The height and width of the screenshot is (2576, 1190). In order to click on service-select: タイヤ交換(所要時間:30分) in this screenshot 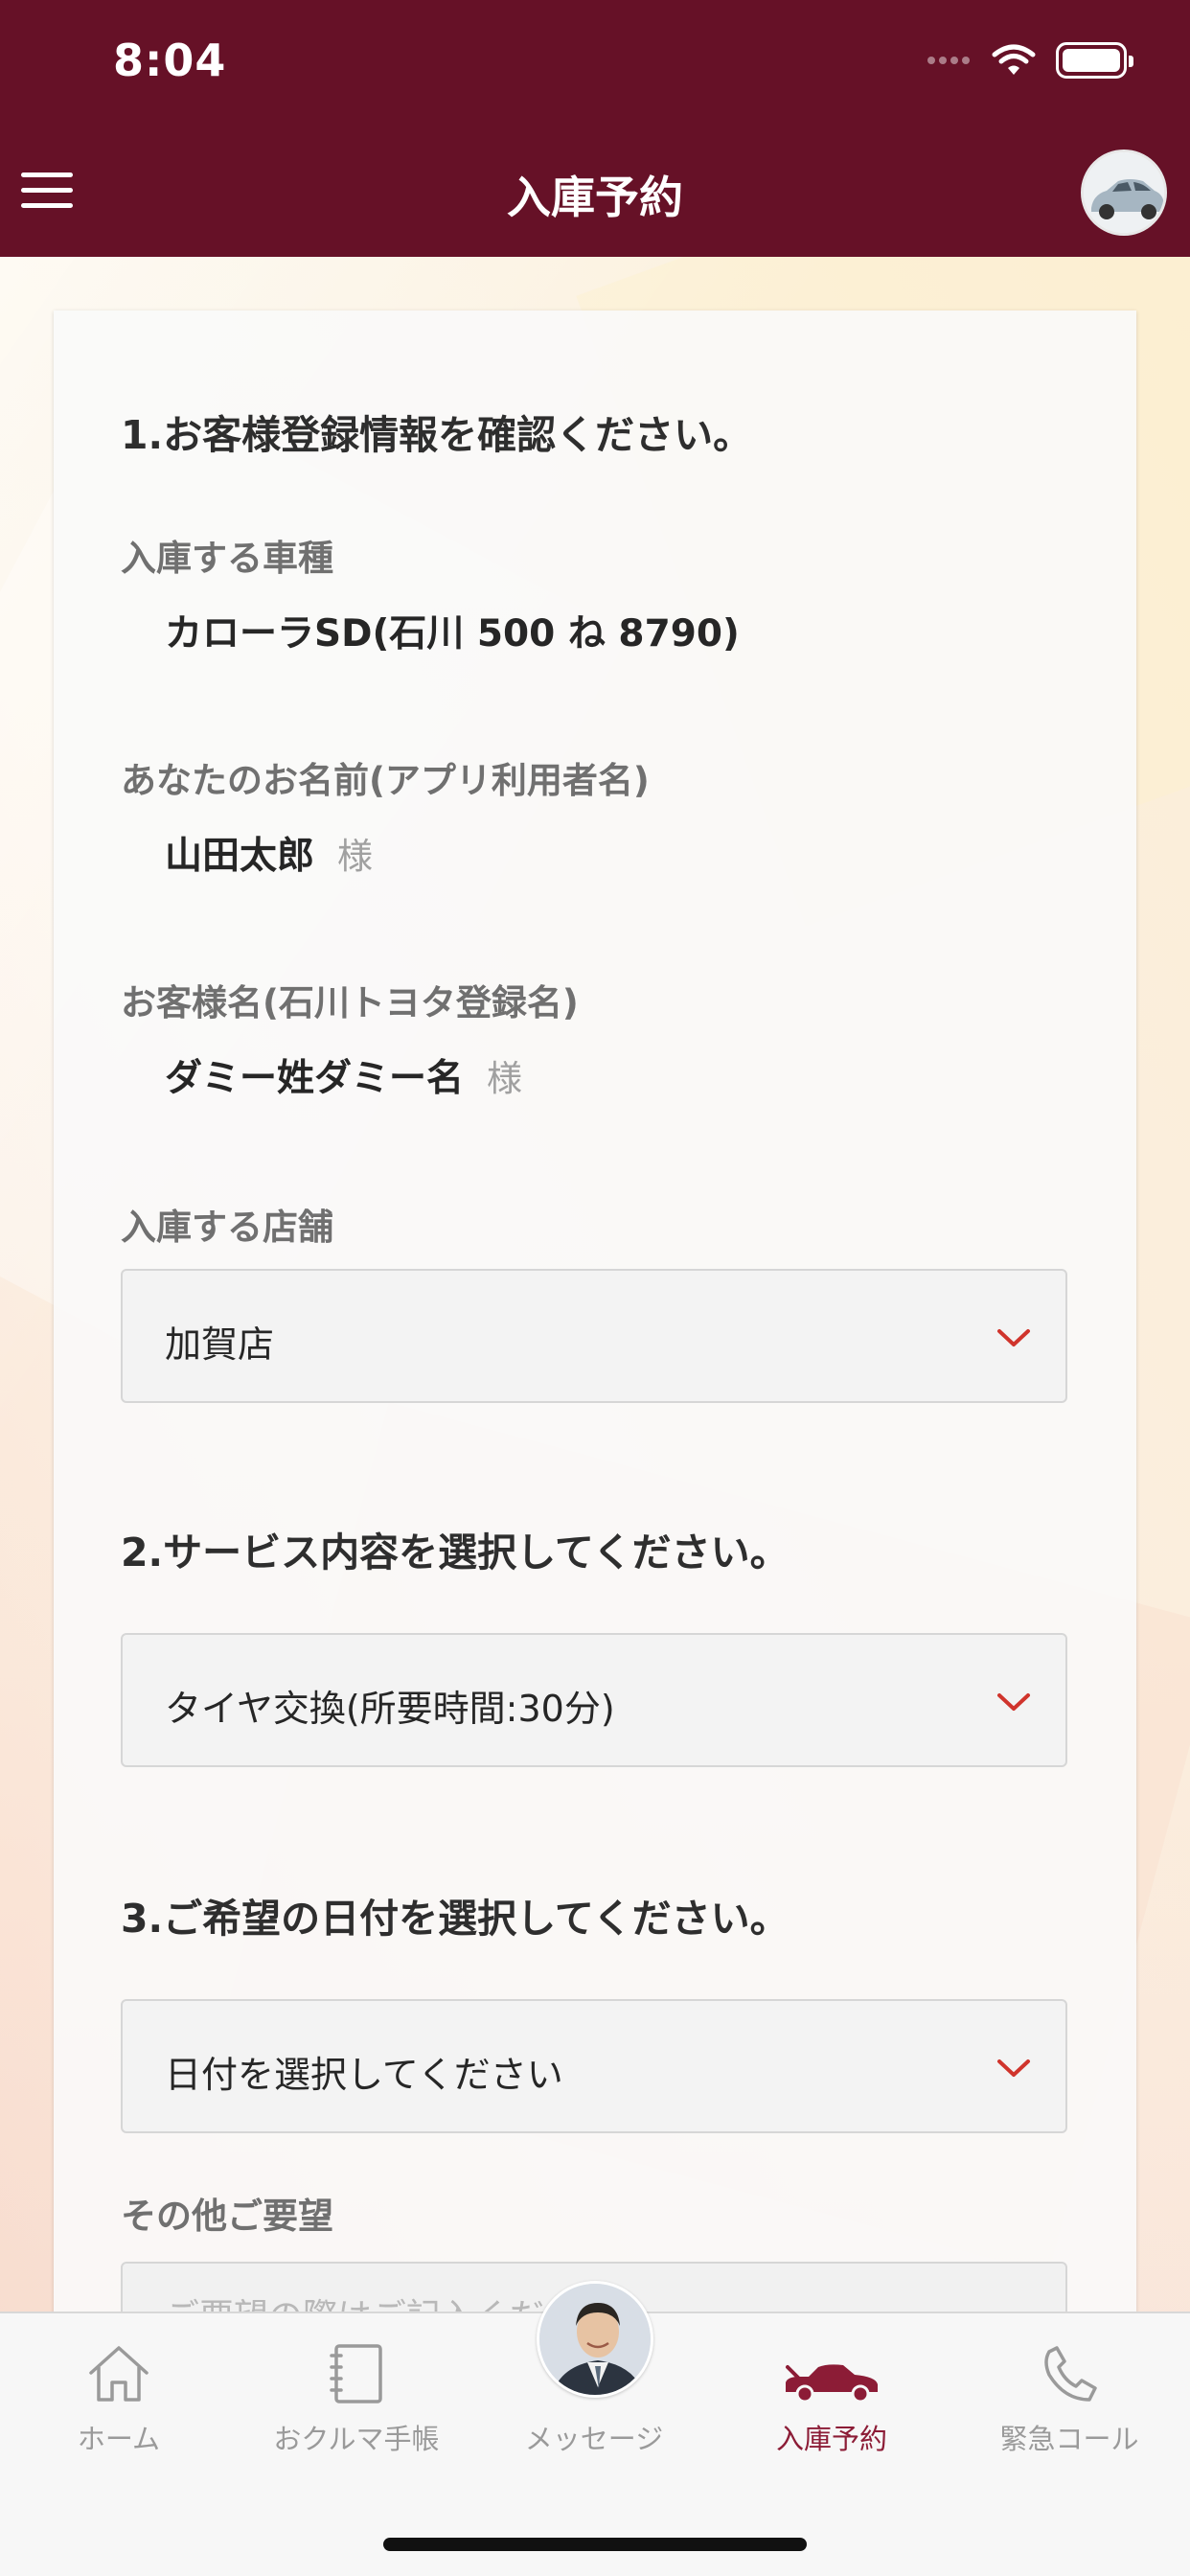, I will do `click(594, 1700)`.